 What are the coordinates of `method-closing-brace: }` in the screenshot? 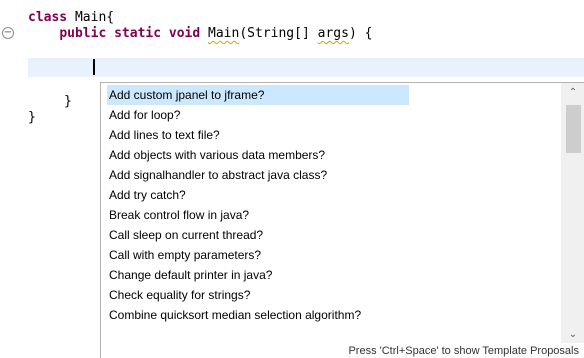 It's located at (68, 101).